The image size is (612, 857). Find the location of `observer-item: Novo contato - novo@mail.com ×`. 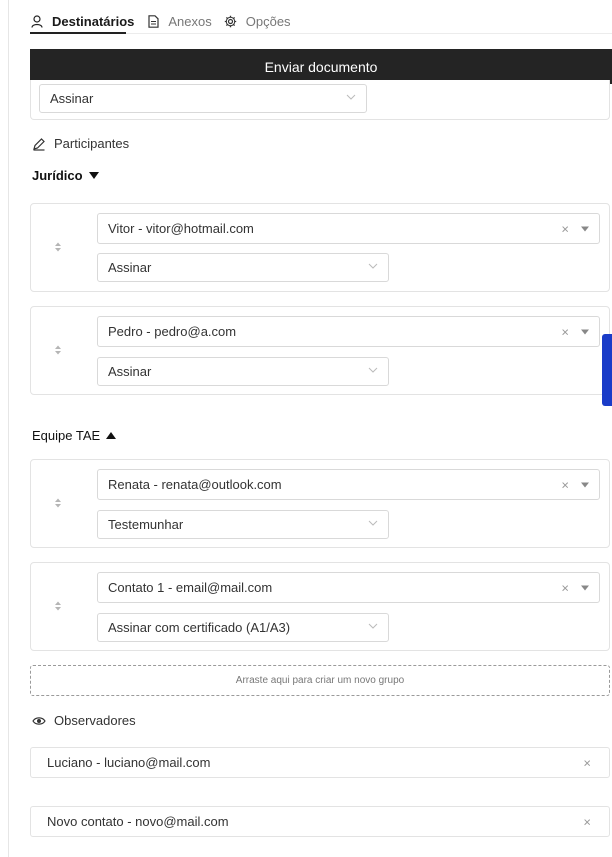

observer-item: Novo contato - novo@mail.com × is located at coordinates (320, 821).